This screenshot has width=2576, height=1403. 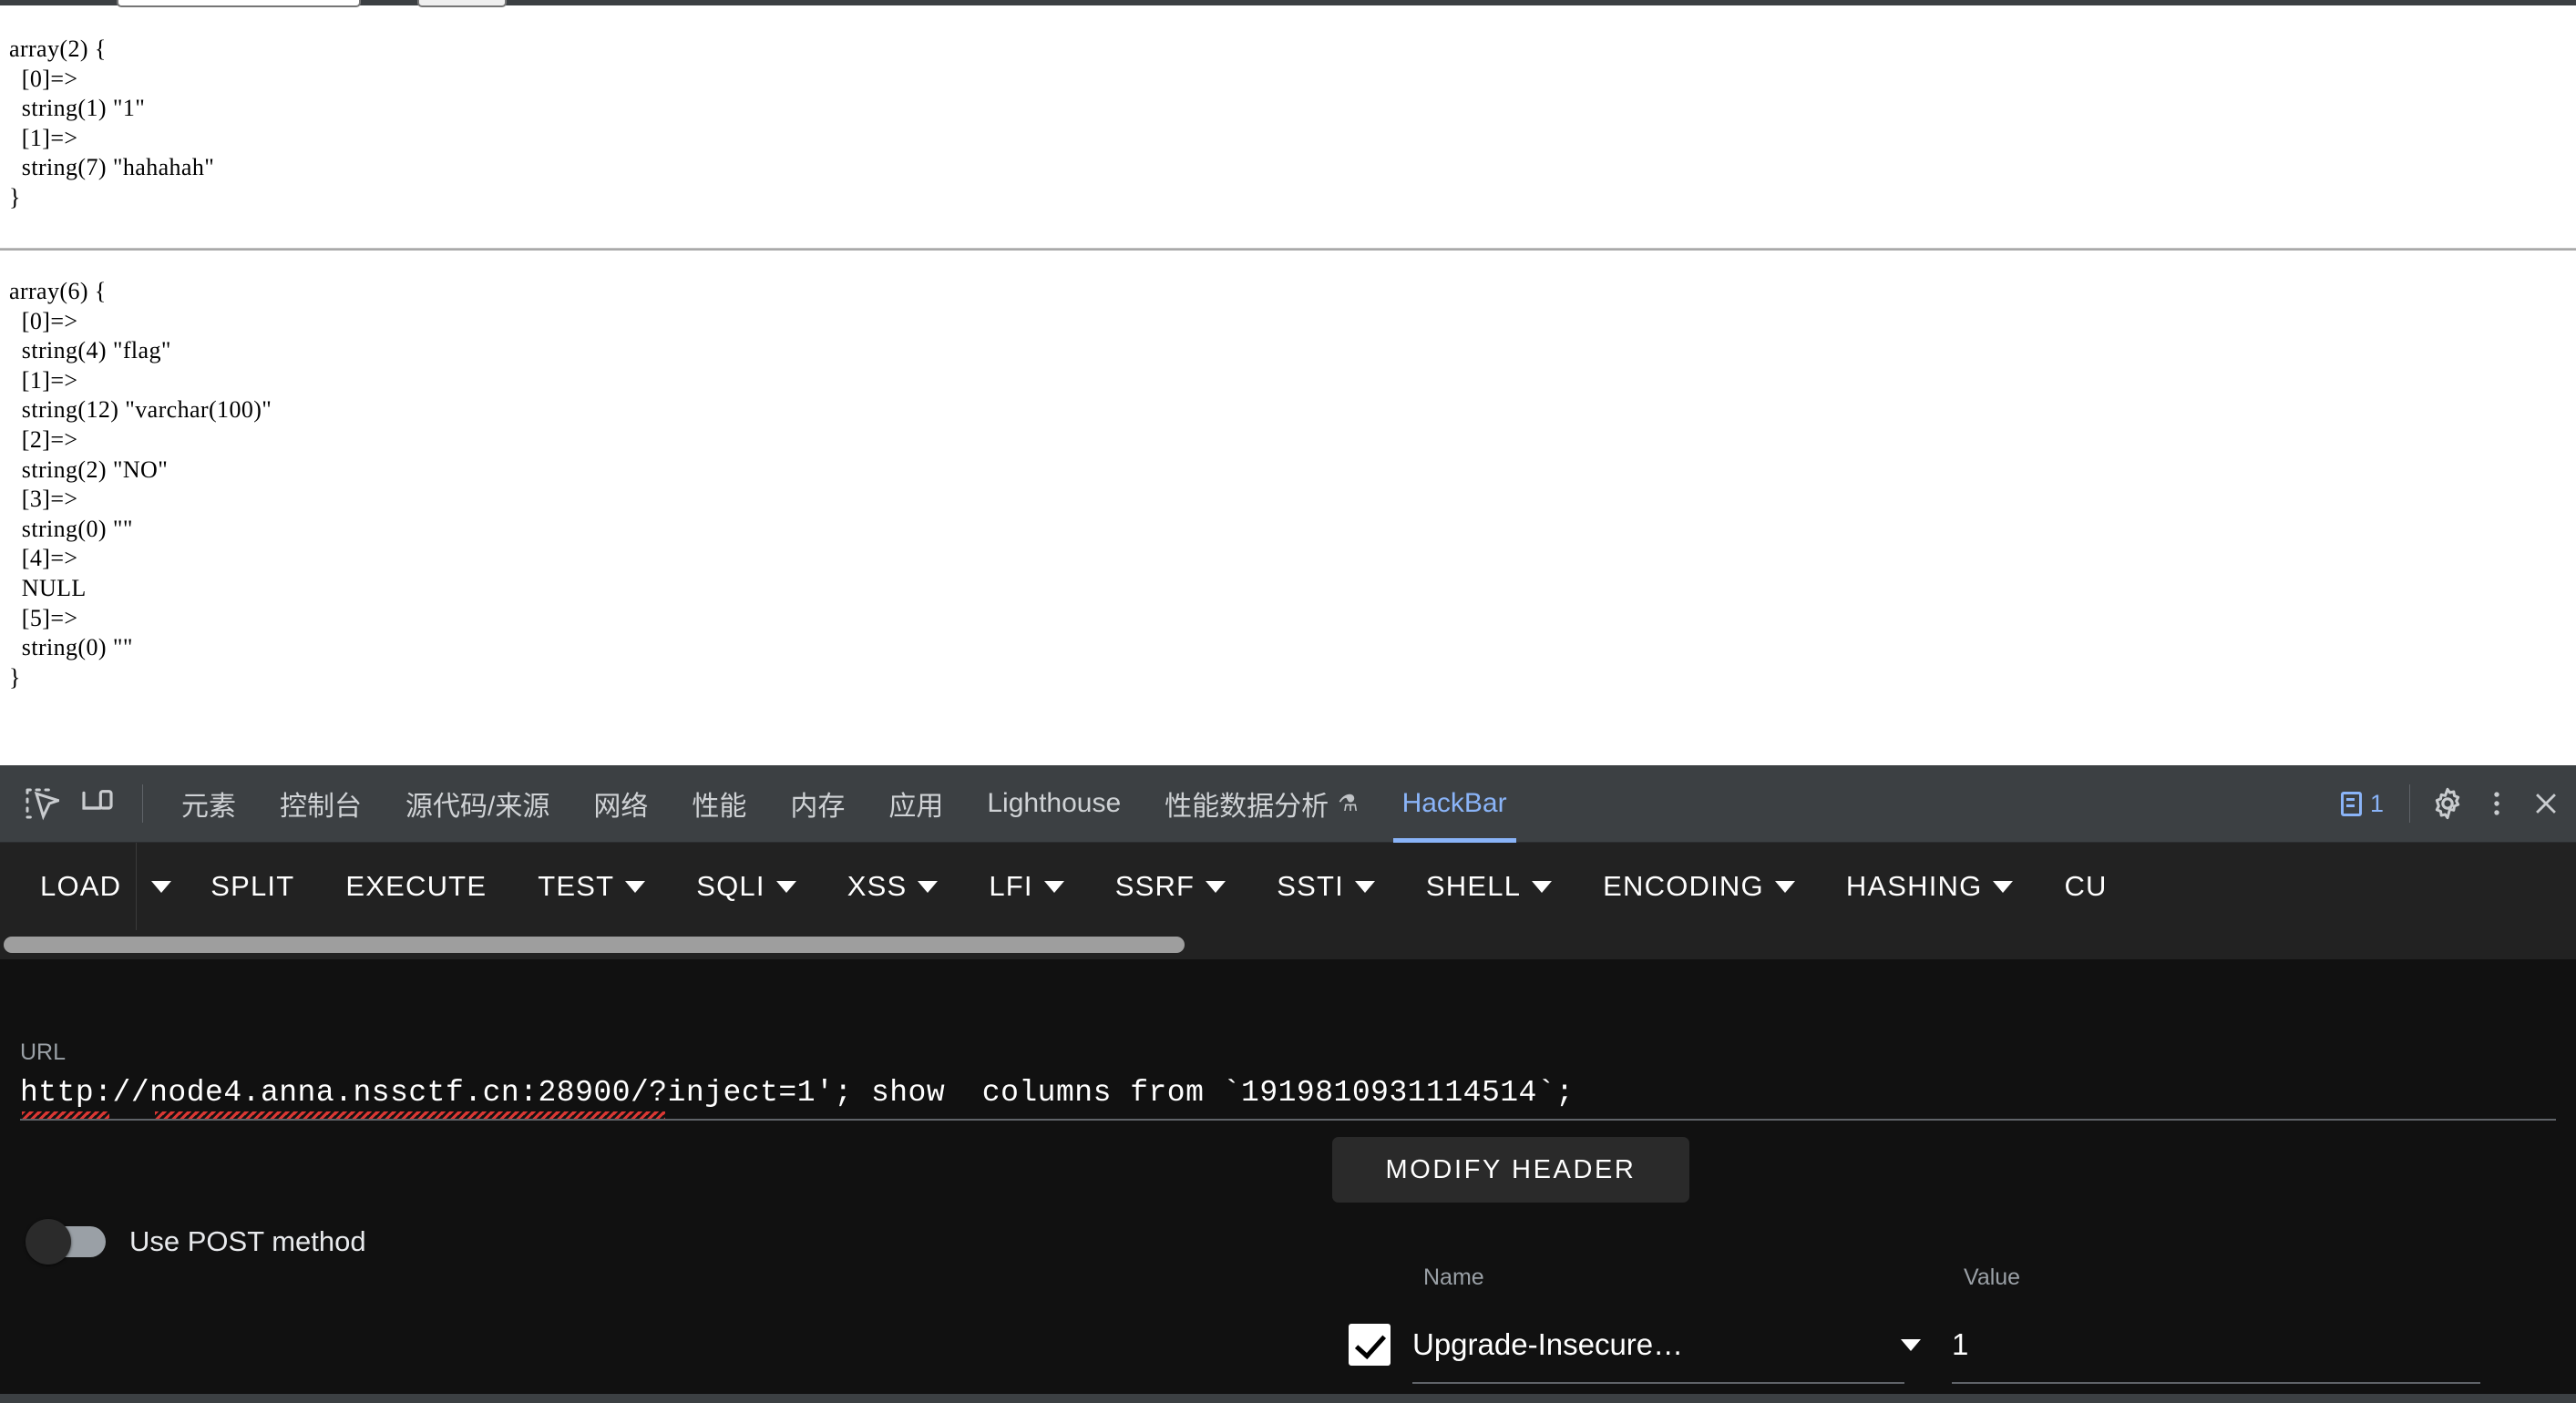 I want to click on hackbar-test-menu: TEST, so click(x=591, y=887).